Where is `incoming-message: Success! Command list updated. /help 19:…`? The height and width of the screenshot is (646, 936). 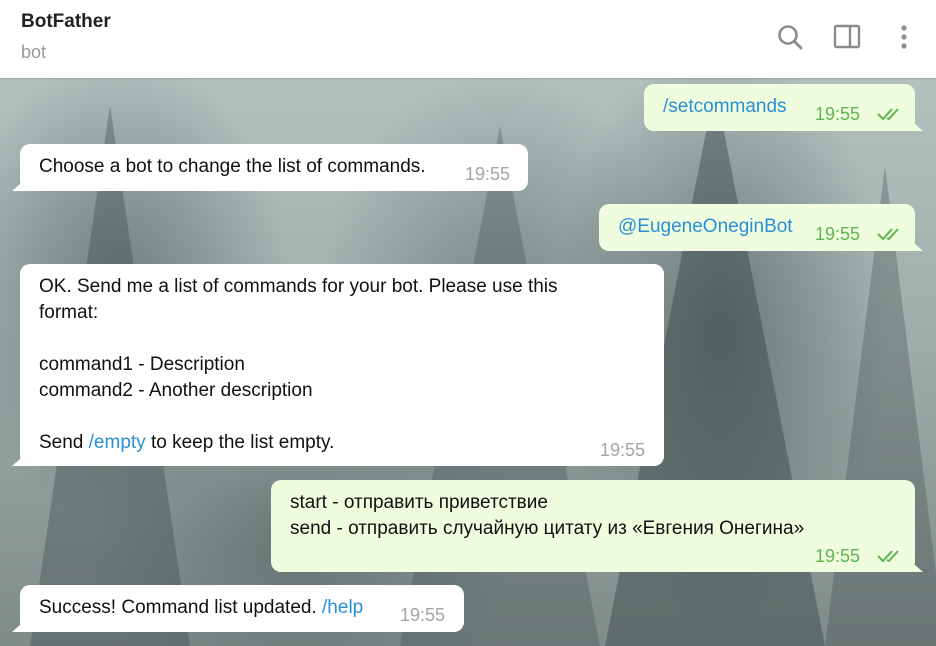
incoming-message: Success! Command list updated. /help 19:… is located at coordinates (242, 608).